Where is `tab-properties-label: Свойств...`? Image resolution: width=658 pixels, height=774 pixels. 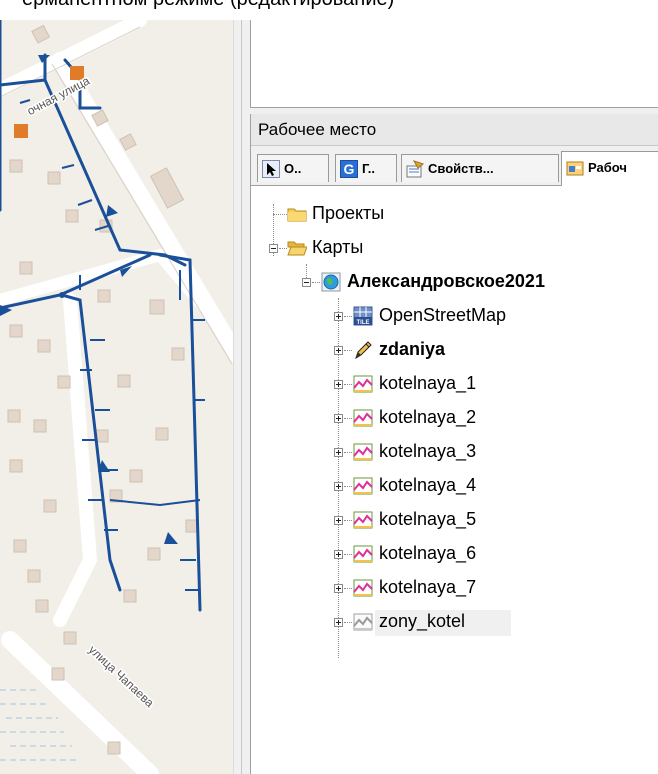
tab-properties-label: Свойств... is located at coordinates (461, 168).